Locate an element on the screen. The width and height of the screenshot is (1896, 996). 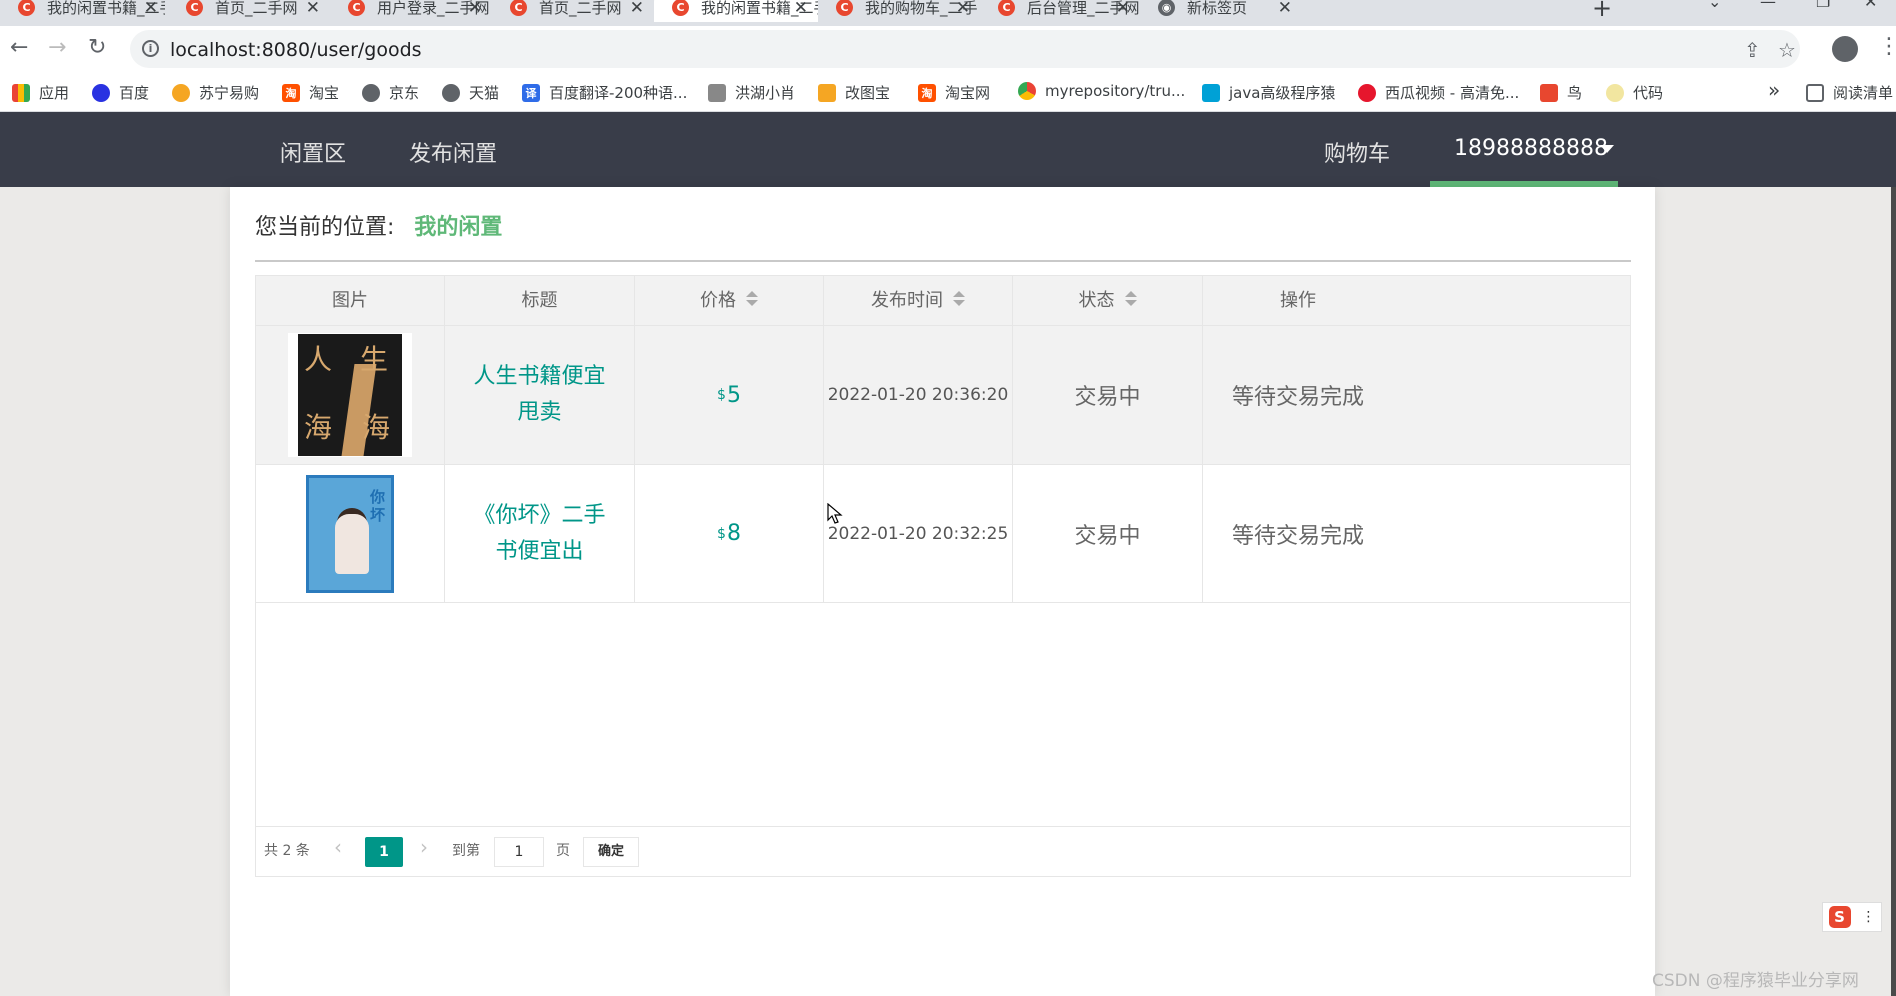
header-publish-time: 发布时间 is located at coordinates (918, 301).